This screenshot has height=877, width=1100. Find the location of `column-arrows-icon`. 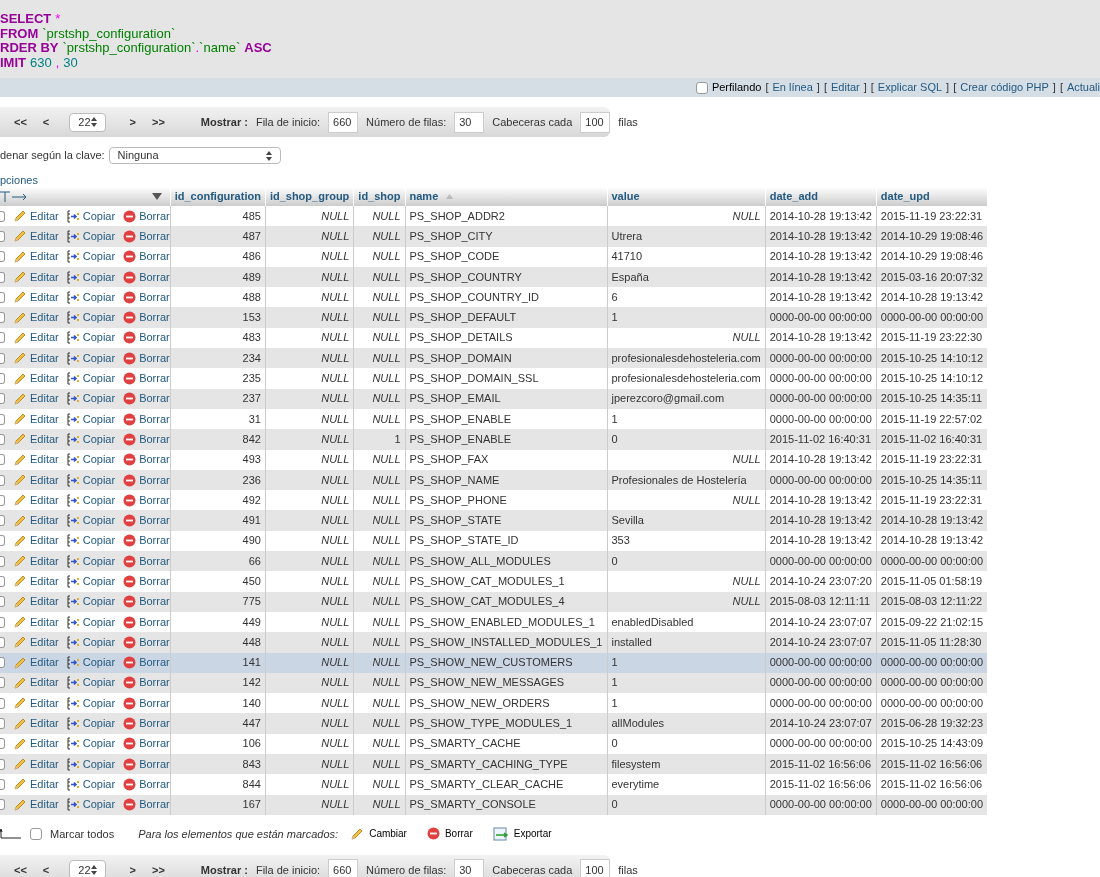

column-arrows-icon is located at coordinates (14, 196).